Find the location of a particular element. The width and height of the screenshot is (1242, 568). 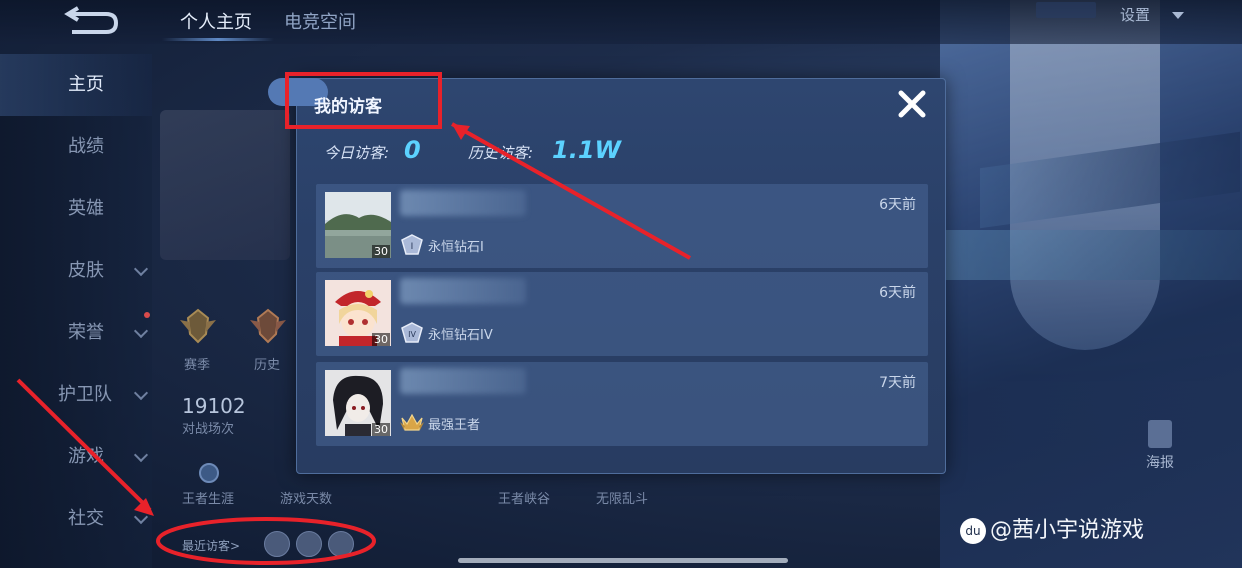

rank-numeral: I is located at coordinates (412, 247).